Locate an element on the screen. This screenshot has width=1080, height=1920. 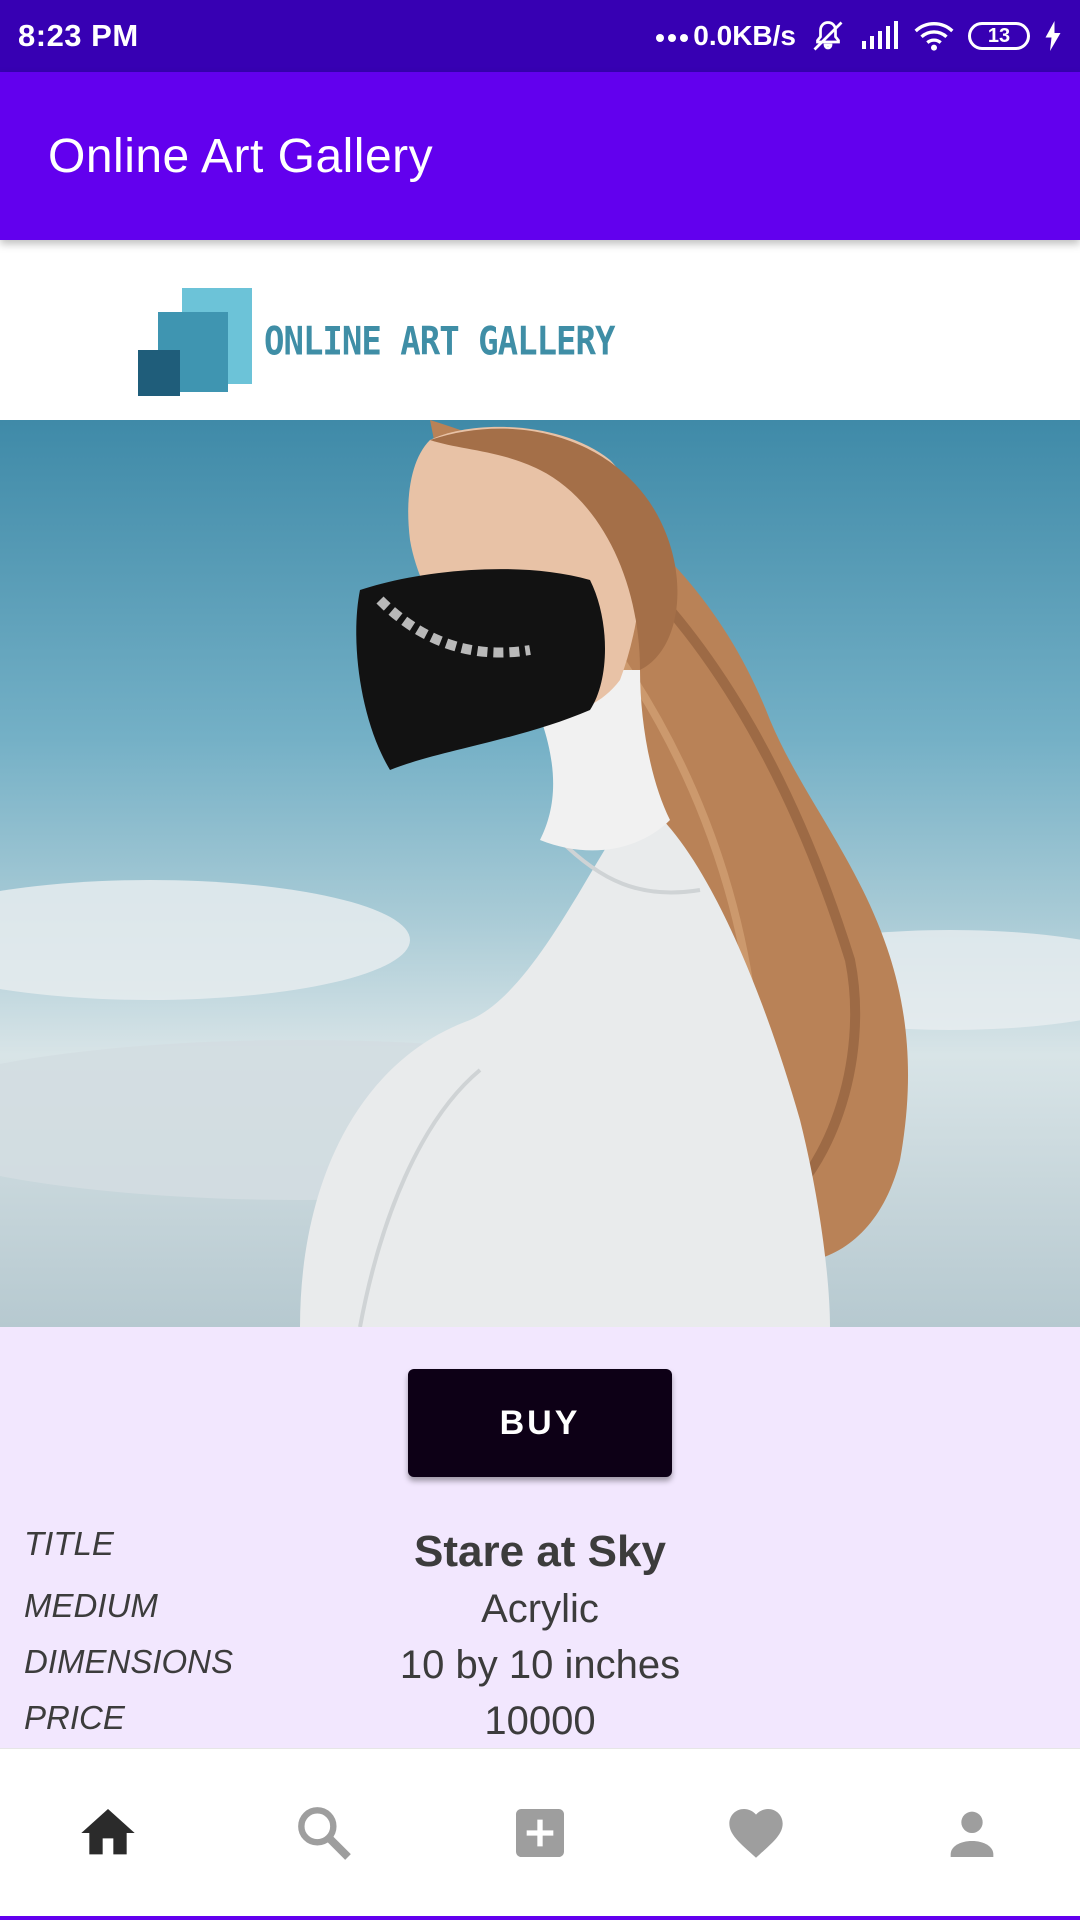
dimensions-label: DIMENSIONS is located at coordinates (129, 1661).